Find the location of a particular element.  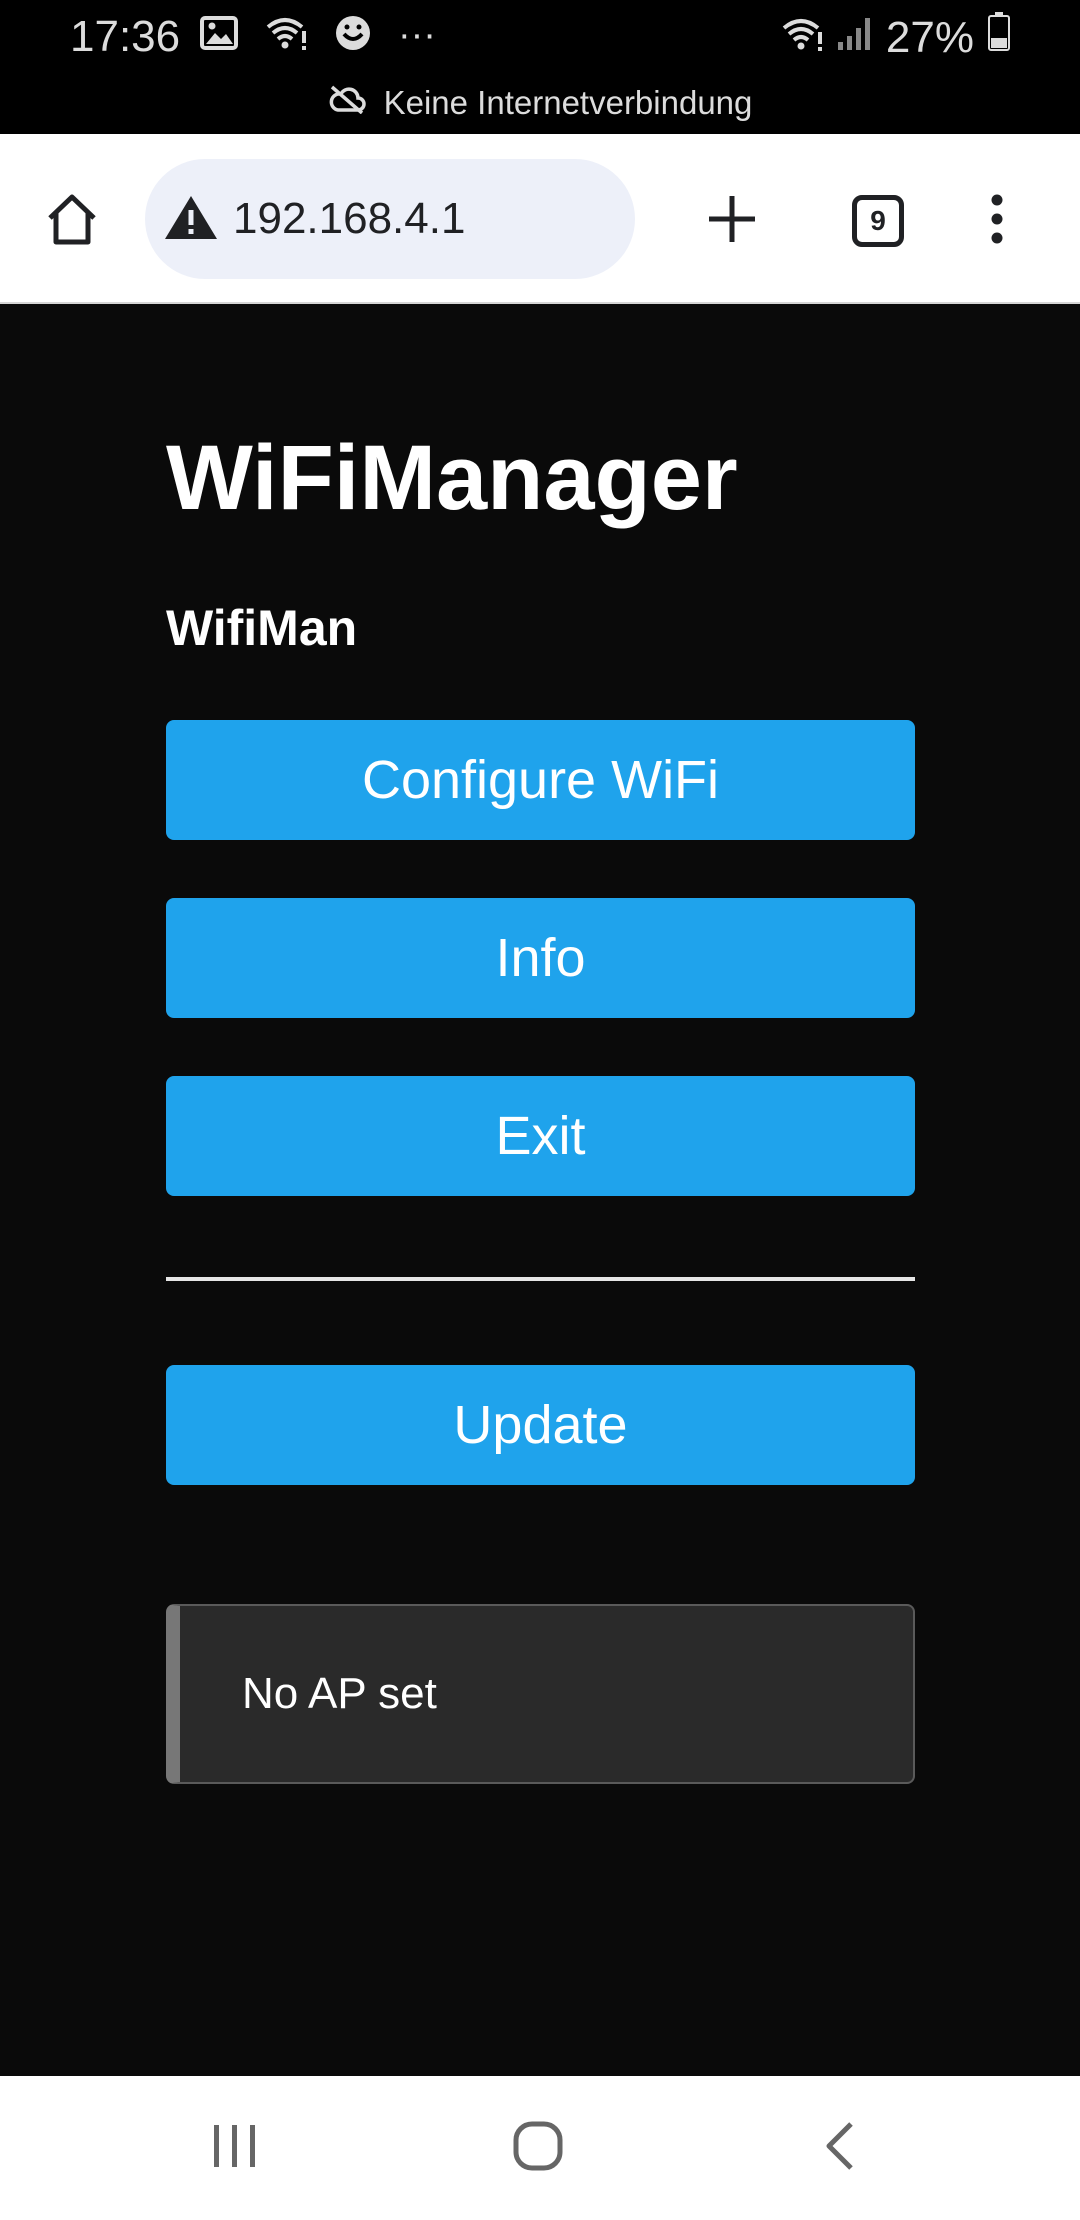

home-button is located at coordinates (72, 221).